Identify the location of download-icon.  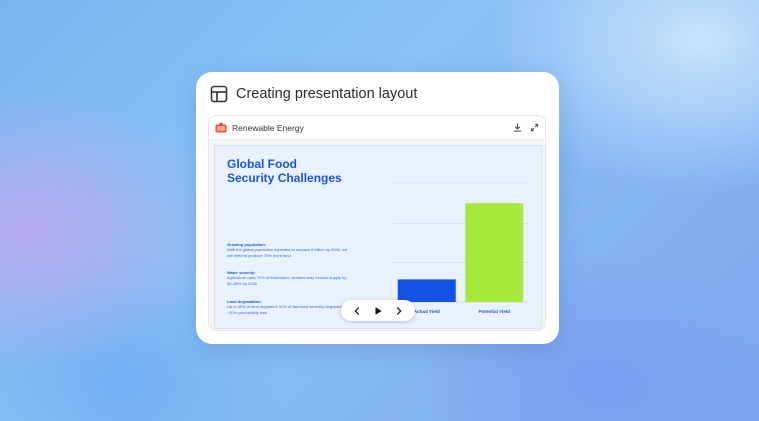
(517, 127).